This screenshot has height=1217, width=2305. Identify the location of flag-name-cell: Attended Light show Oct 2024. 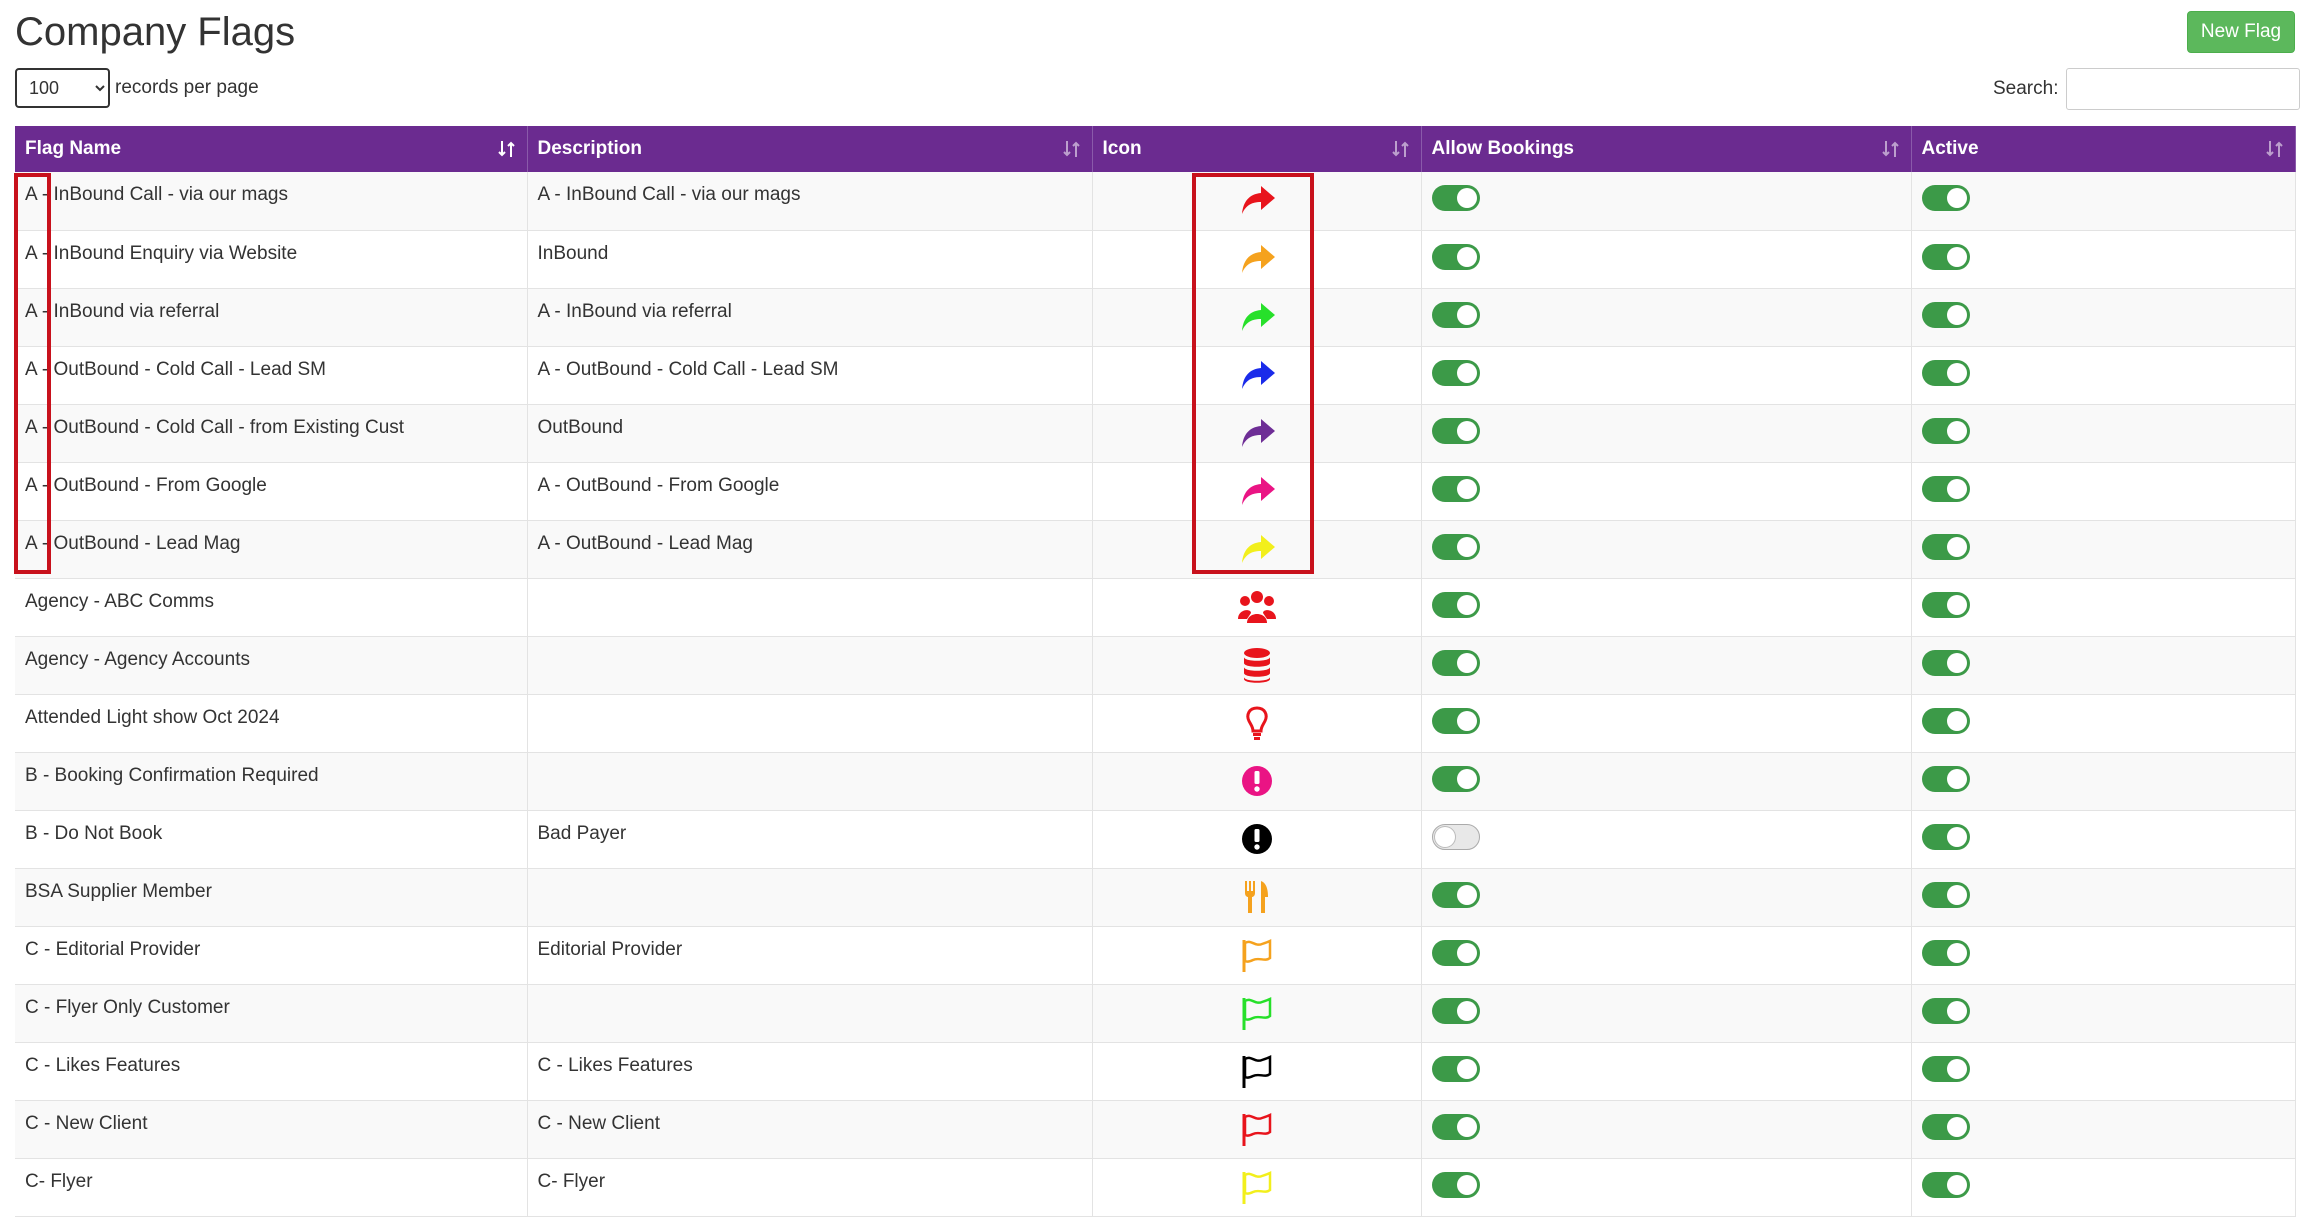
(271, 723).